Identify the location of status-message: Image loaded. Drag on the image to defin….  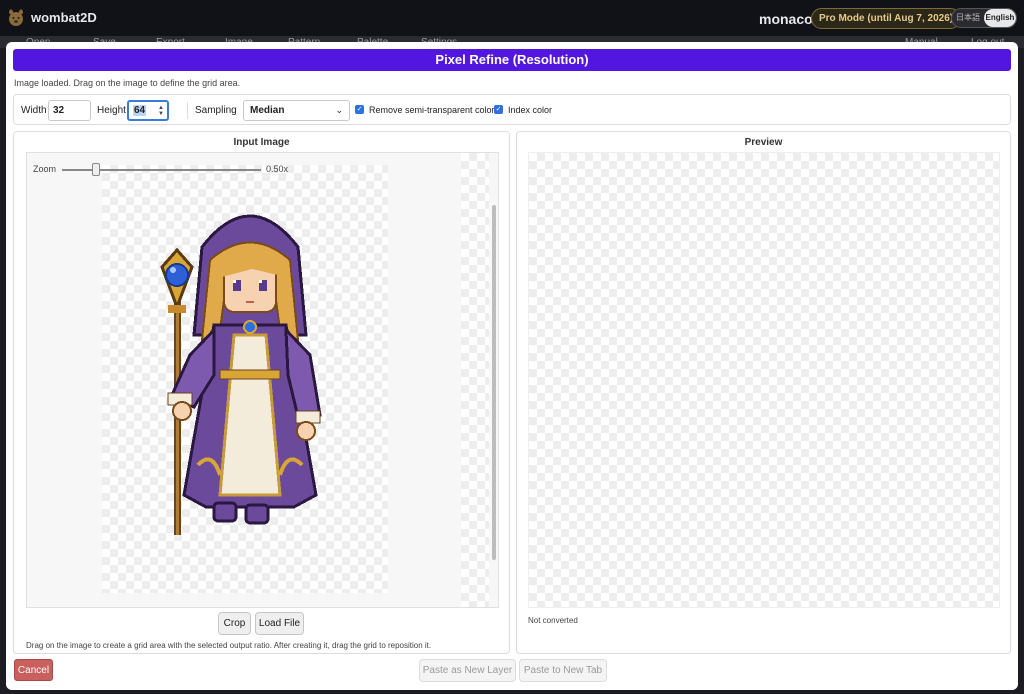
(127, 83).